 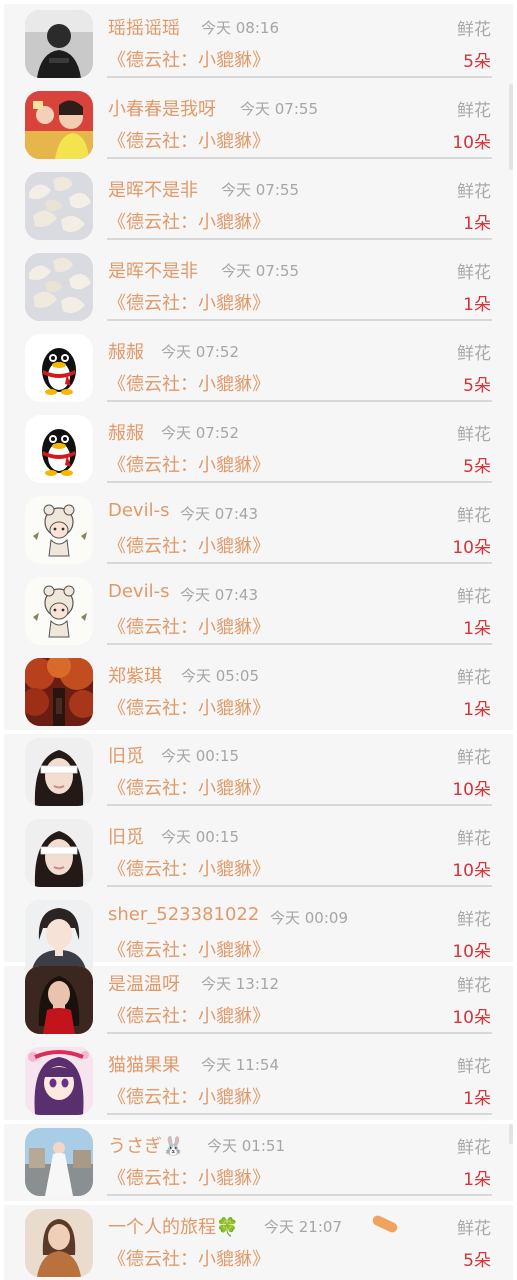 What do you see at coordinates (59, 1162) in the screenshot?
I see `bride-photo-icon` at bounding box center [59, 1162].